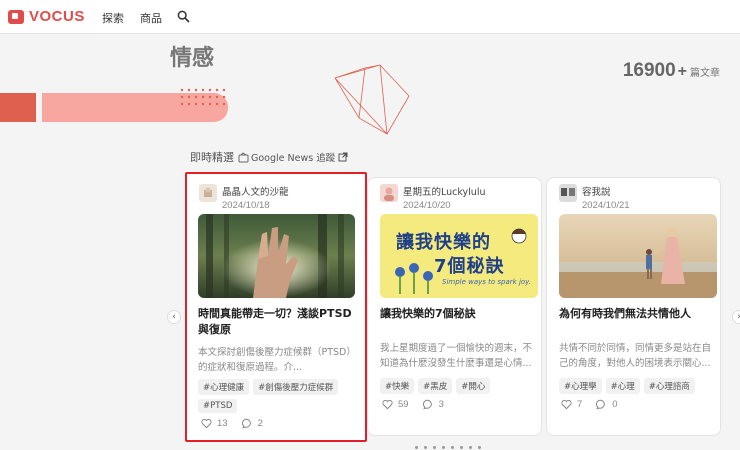  I want to click on card-stats: 59 3, so click(420, 404).